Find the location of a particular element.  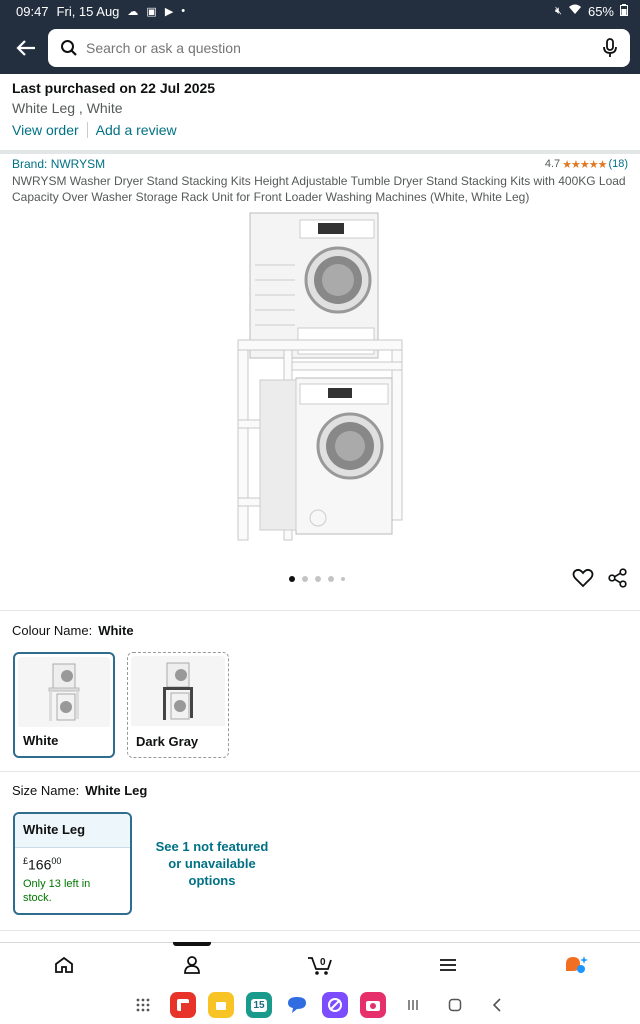

browser-app-icon is located at coordinates (335, 1005).